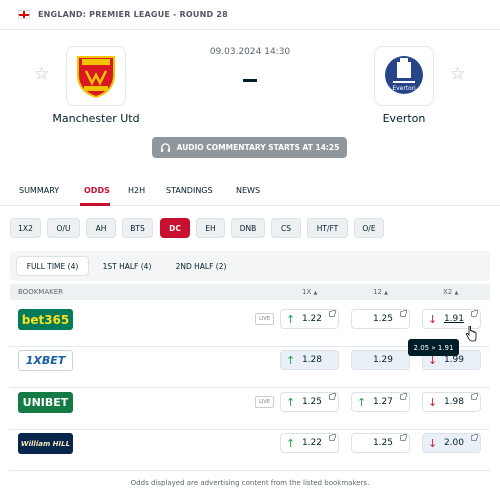  I want to click on odd-value: 2.00, so click(453, 443).